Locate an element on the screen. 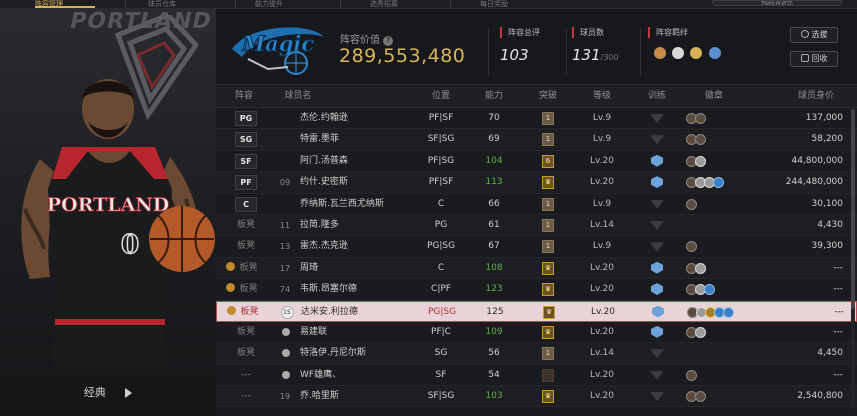  player-name: WF雄鹰、 is located at coordinates (360, 375).